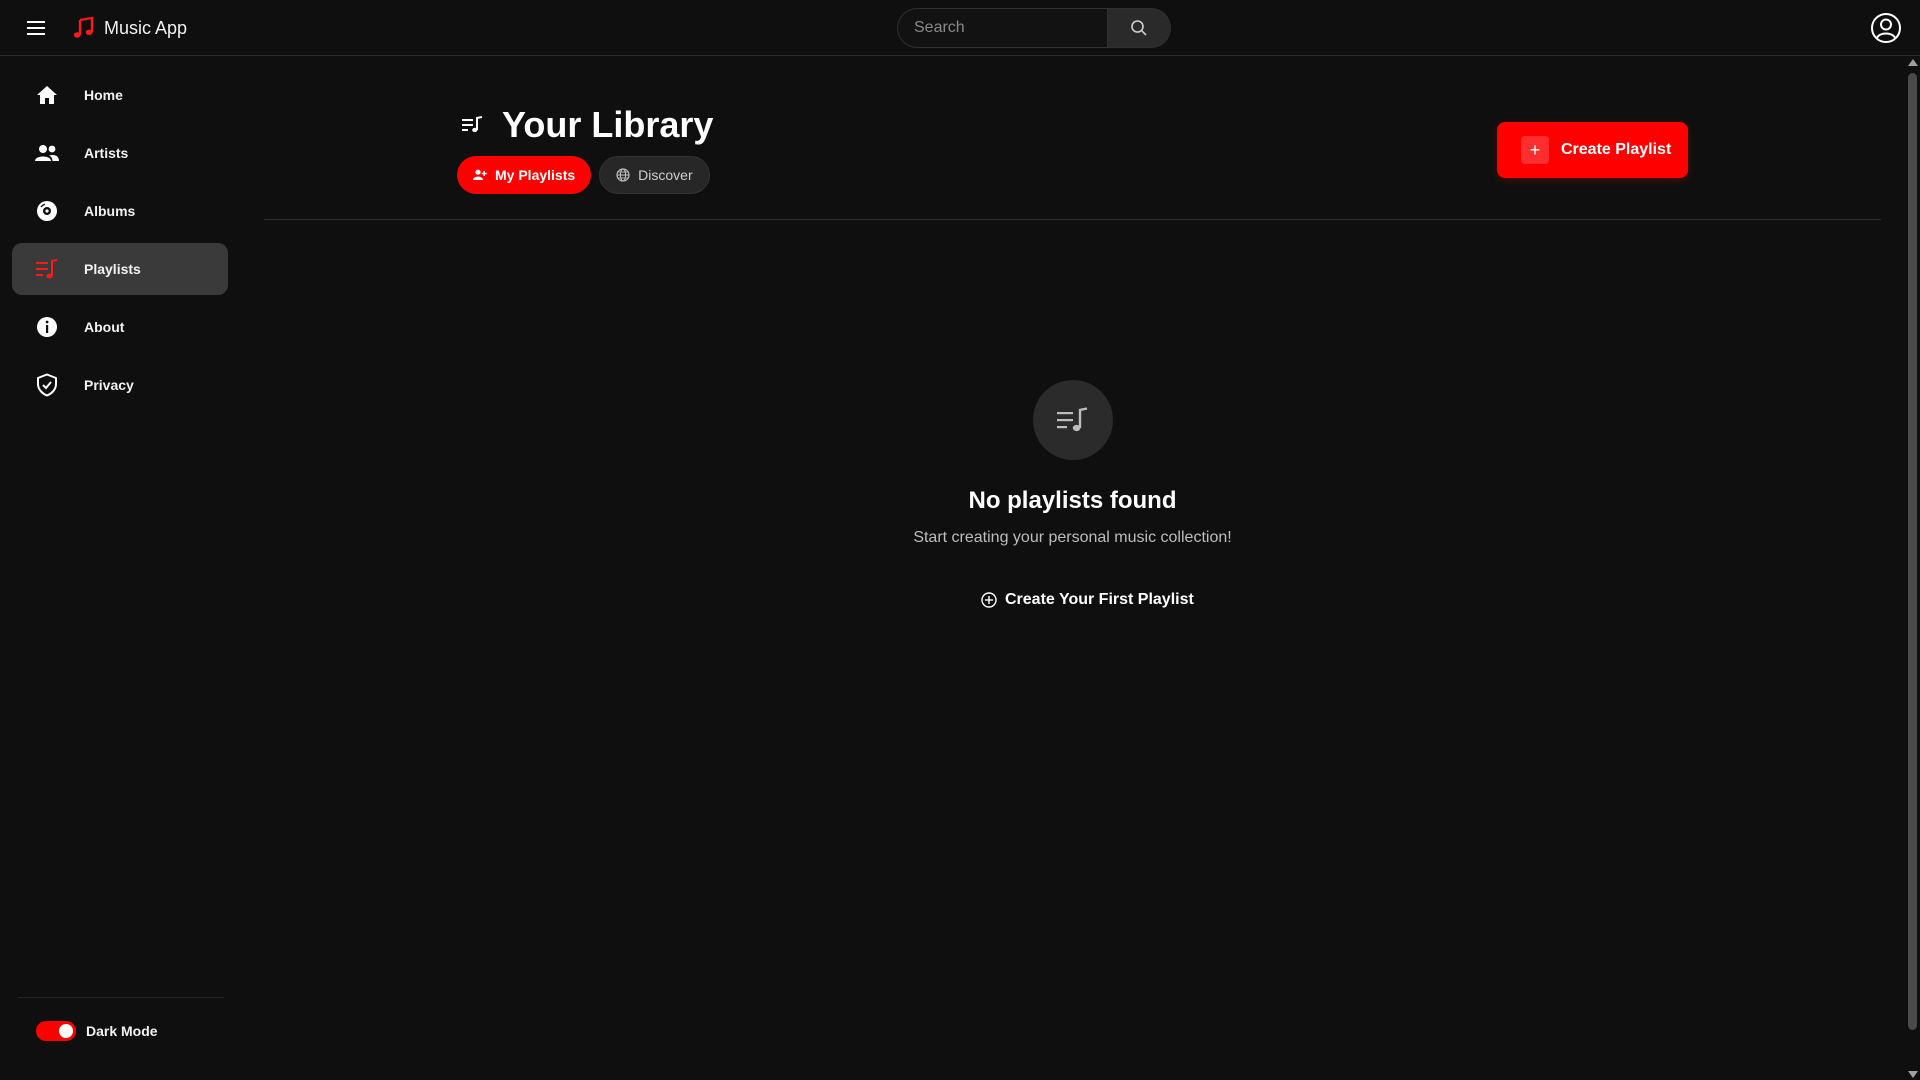  Describe the element at coordinates (66, 1031) in the screenshot. I see `toggle-knob` at that location.